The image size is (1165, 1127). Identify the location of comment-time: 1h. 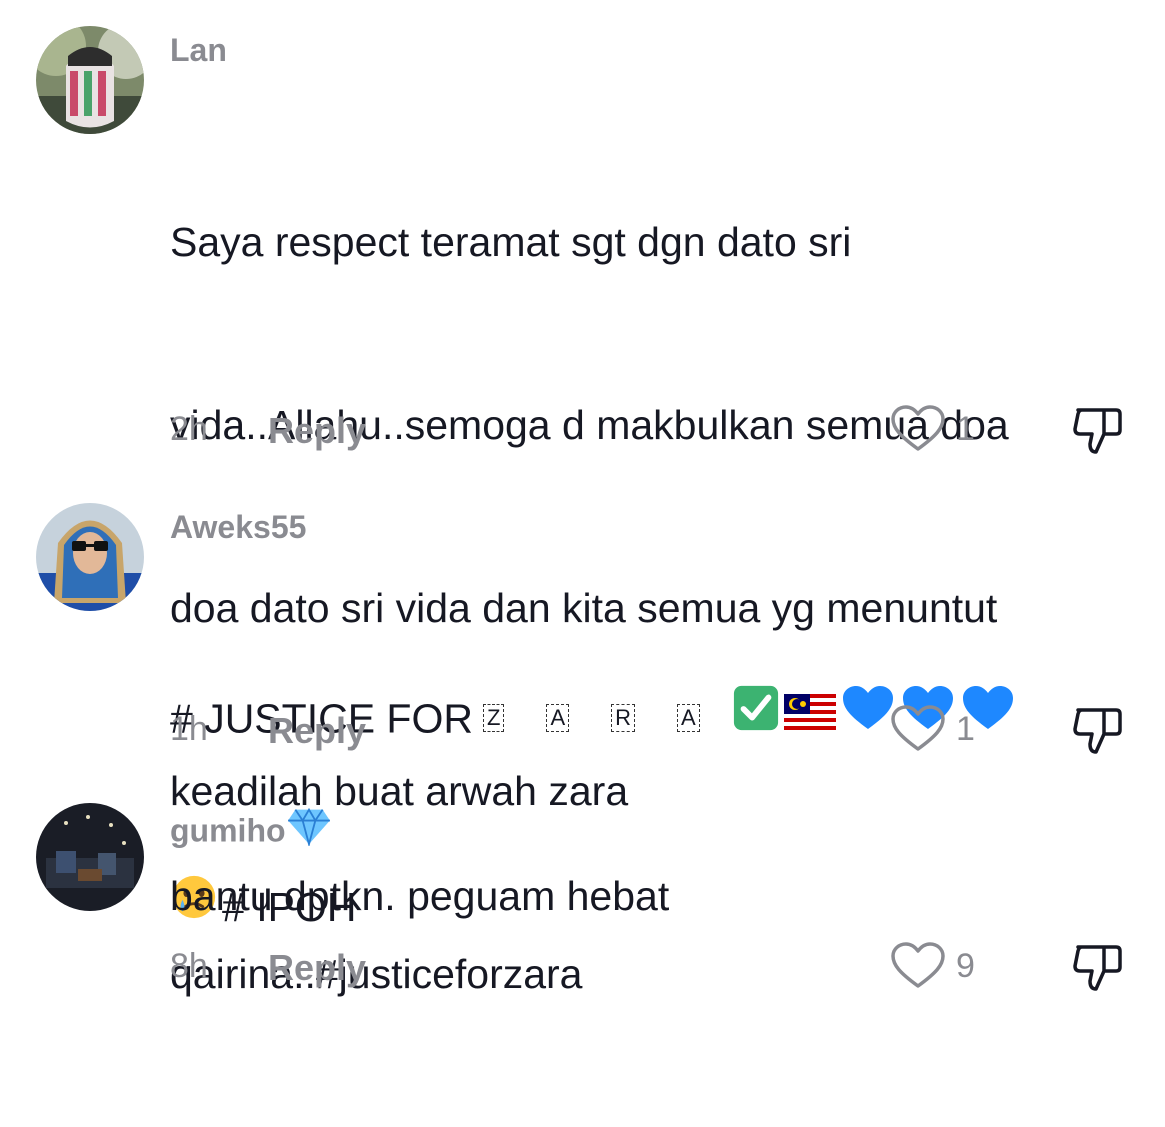
(189, 729).